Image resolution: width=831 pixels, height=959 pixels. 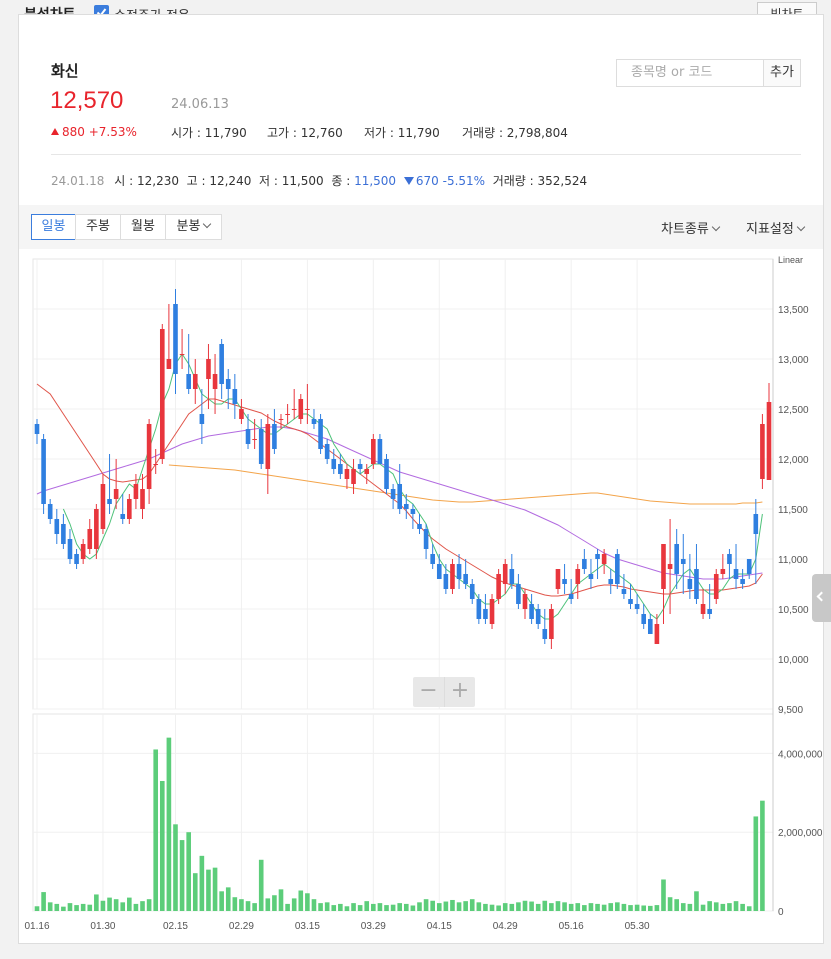 I want to click on x-tick-label: 02.15, so click(x=175, y=926).